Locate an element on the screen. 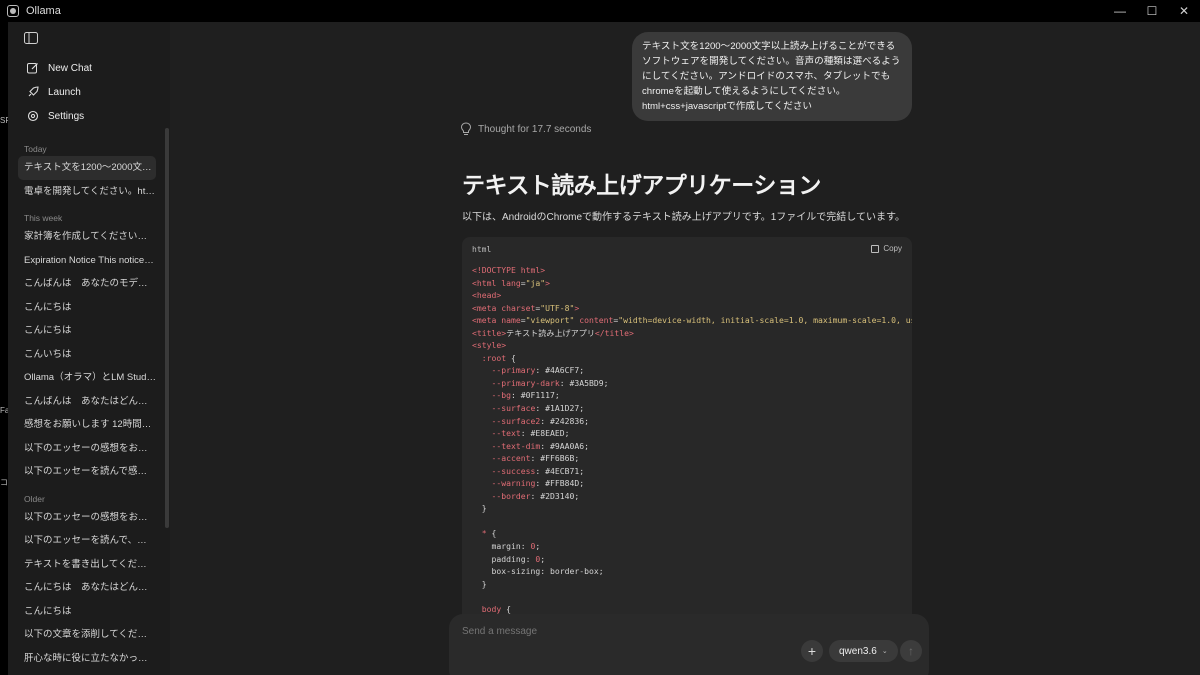 The width and height of the screenshot is (1200, 675). message-input is located at coordinates (612, 631).